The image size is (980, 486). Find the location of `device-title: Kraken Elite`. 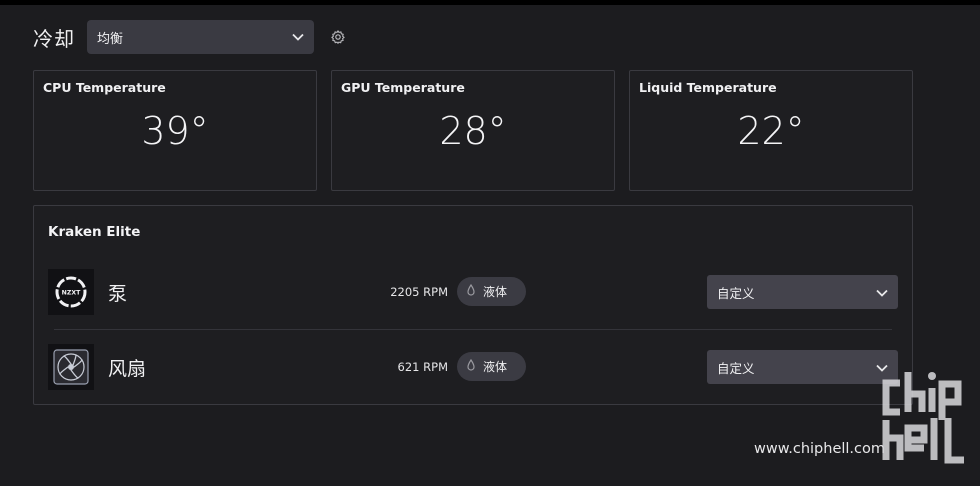

device-title: Kraken Elite is located at coordinates (94, 232).